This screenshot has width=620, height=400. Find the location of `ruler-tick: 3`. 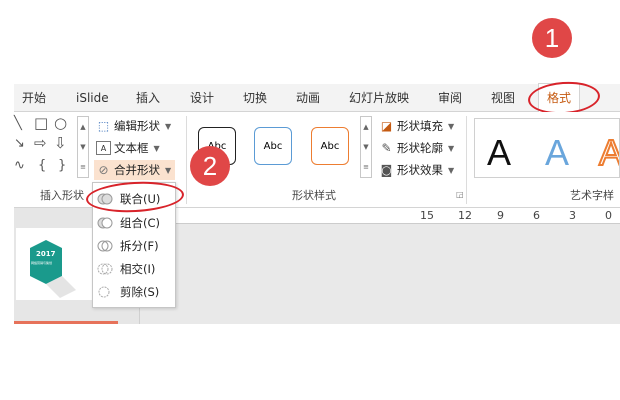

ruler-tick: 3 is located at coordinates (572, 215).